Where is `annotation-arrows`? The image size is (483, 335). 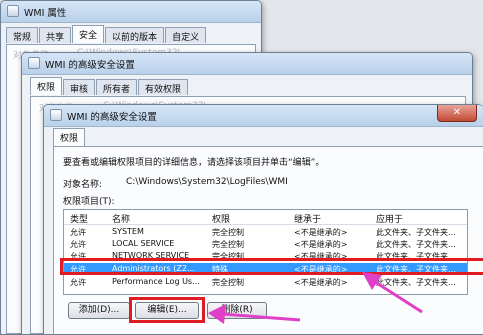
annotation-arrows is located at coordinates (315, 298).